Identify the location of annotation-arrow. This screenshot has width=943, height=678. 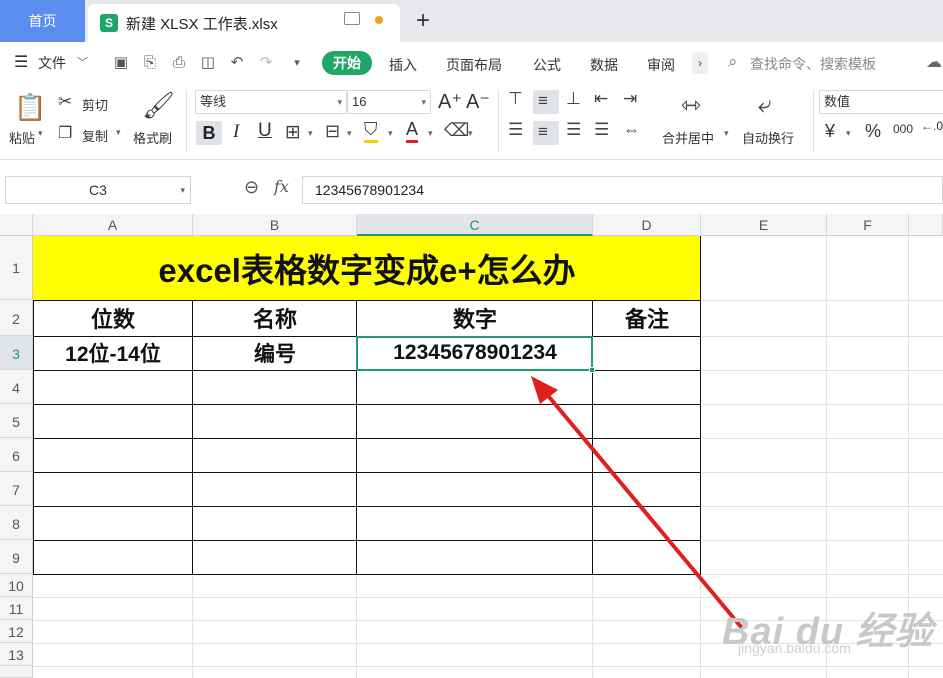
(637, 503).